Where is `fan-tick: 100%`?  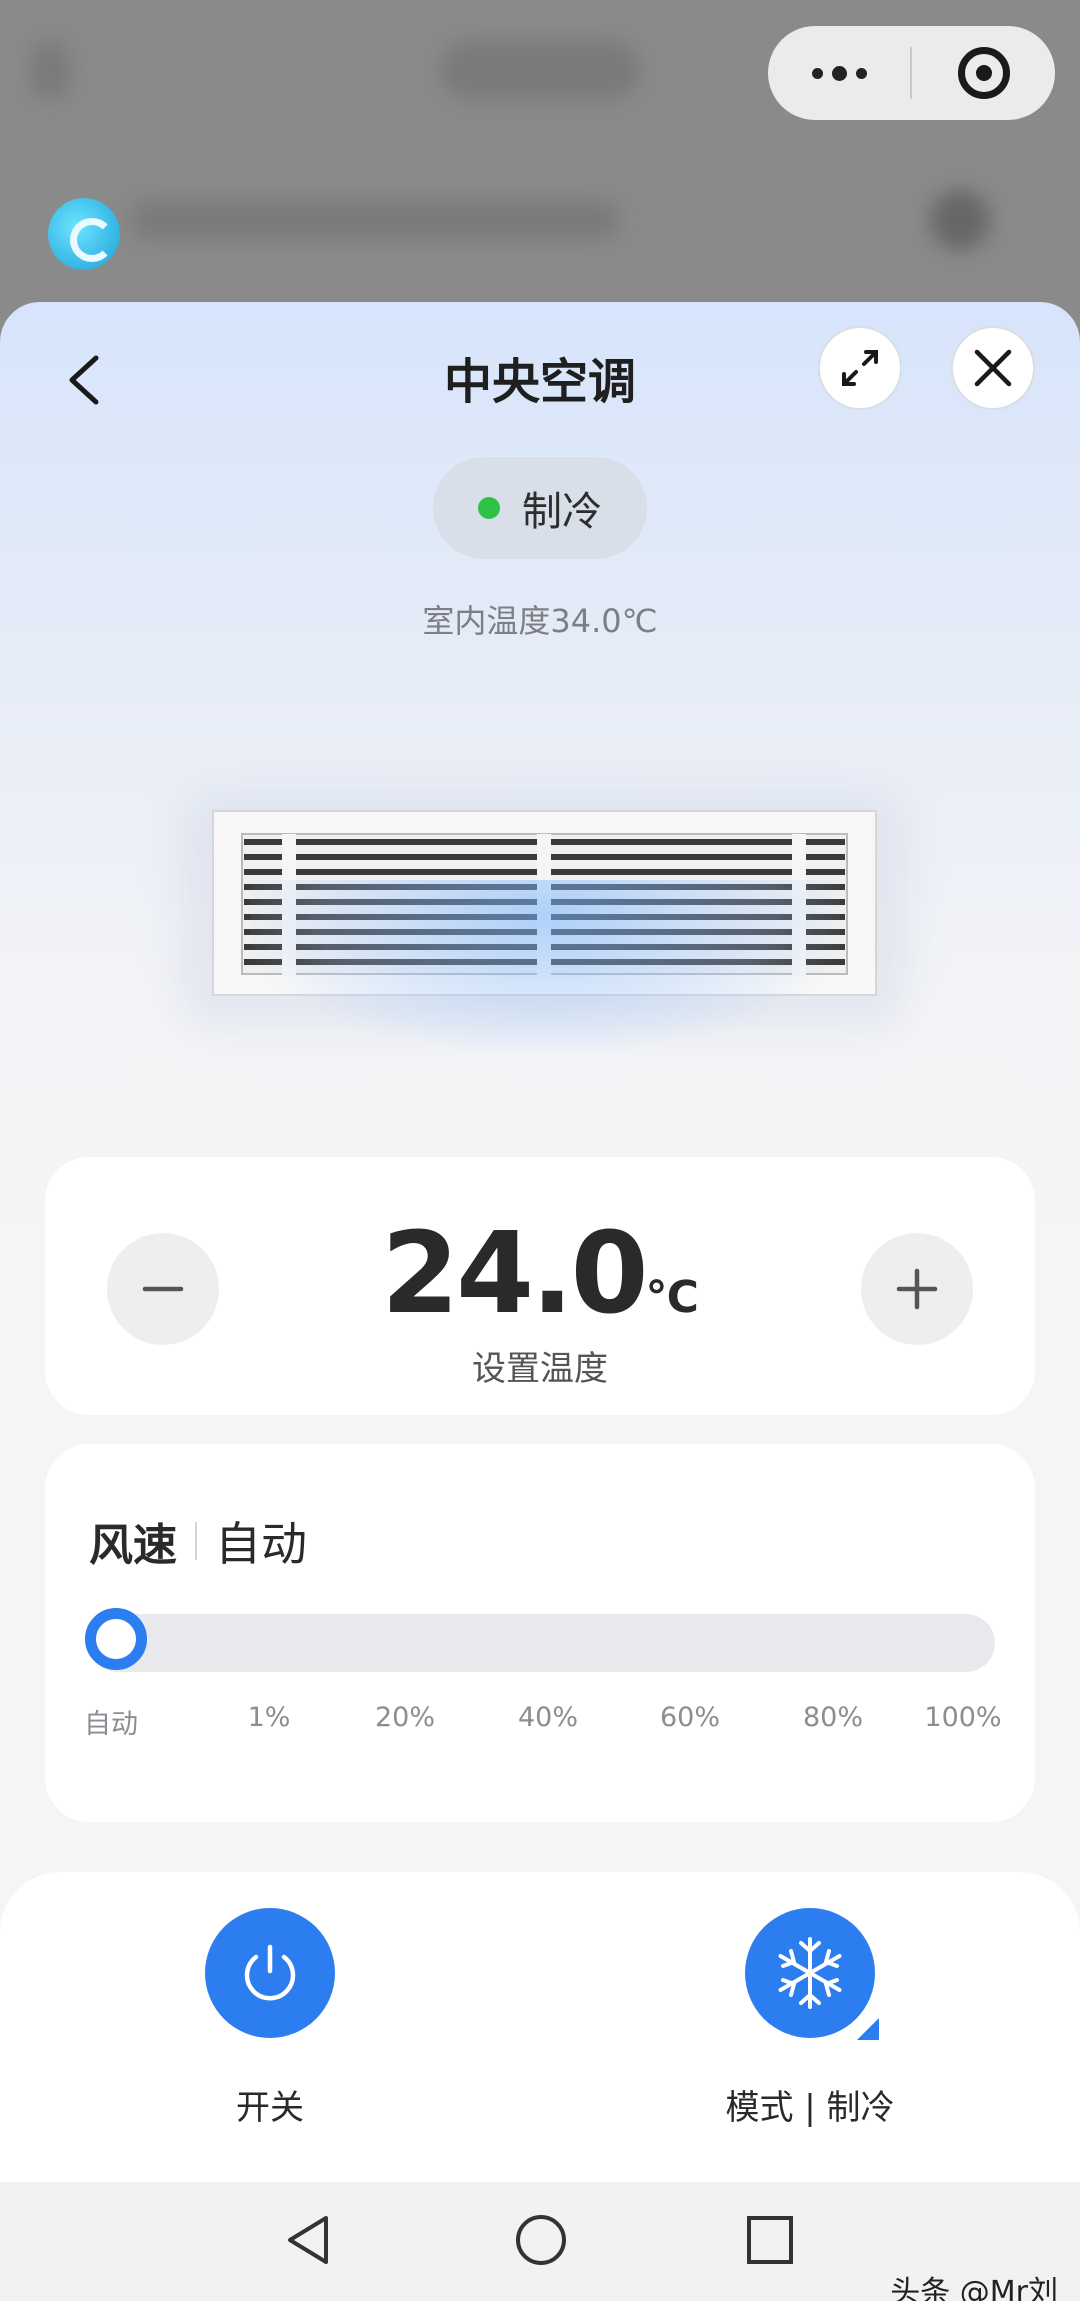 fan-tick: 100% is located at coordinates (962, 1717).